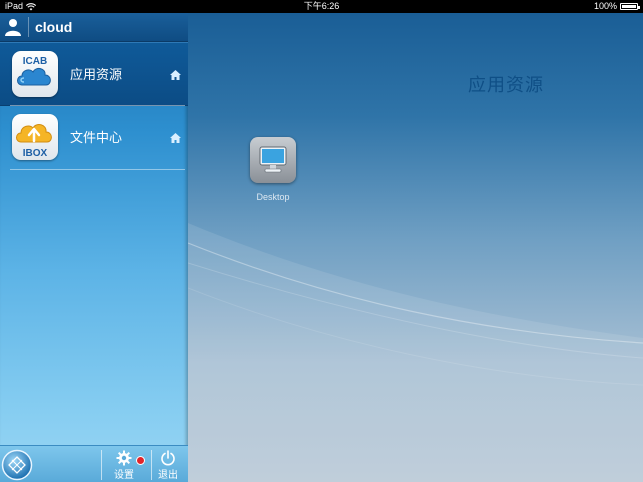 The width and height of the screenshot is (643, 482). Describe the element at coordinates (168, 475) in the screenshot. I see `logout-label: 退出` at that location.